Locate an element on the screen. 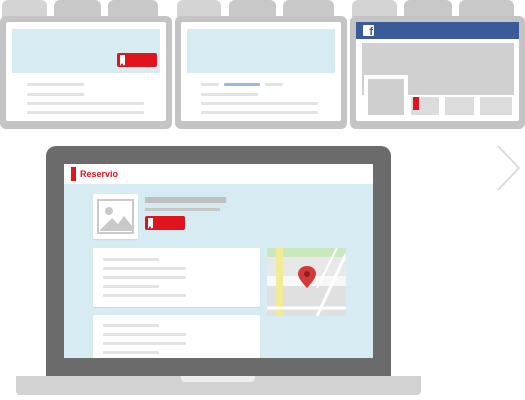  facebook-header-bar is located at coordinates (437, 30).